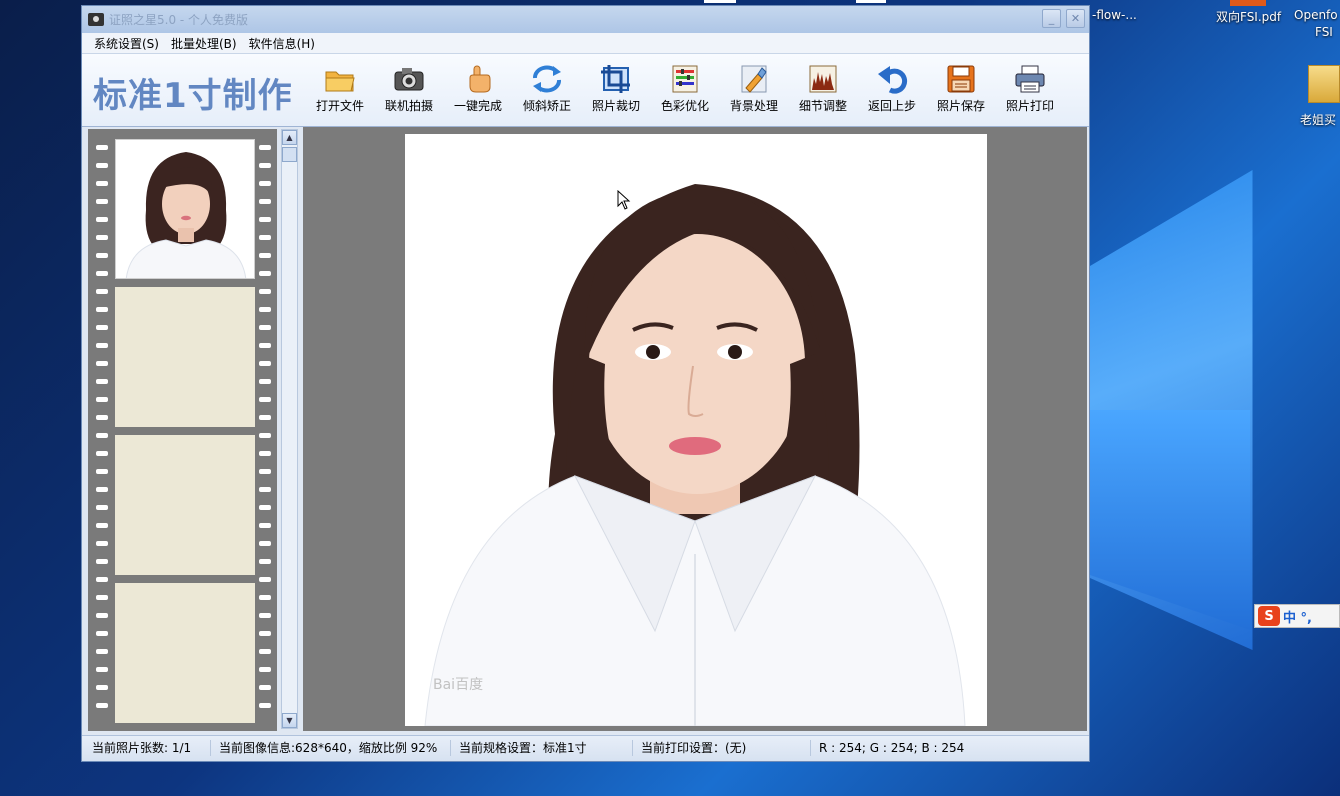 The width and height of the screenshot is (1340, 796). What do you see at coordinates (289, 154) in the screenshot?
I see `scroll-thumb` at bounding box center [289, 154].